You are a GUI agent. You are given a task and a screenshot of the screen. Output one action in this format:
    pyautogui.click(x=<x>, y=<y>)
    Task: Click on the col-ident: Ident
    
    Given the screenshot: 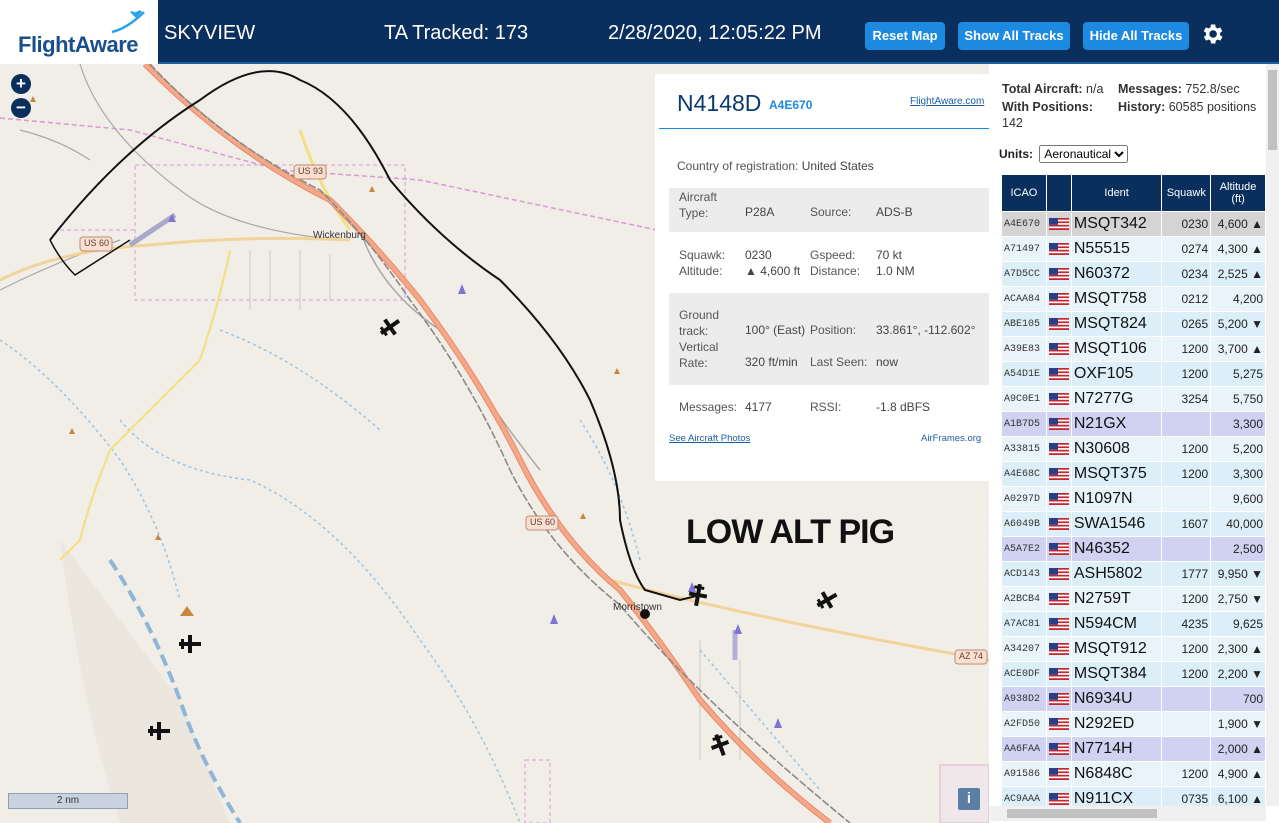 What is the action you would take?
    pyautogui.click(x=1116, y=193)
    